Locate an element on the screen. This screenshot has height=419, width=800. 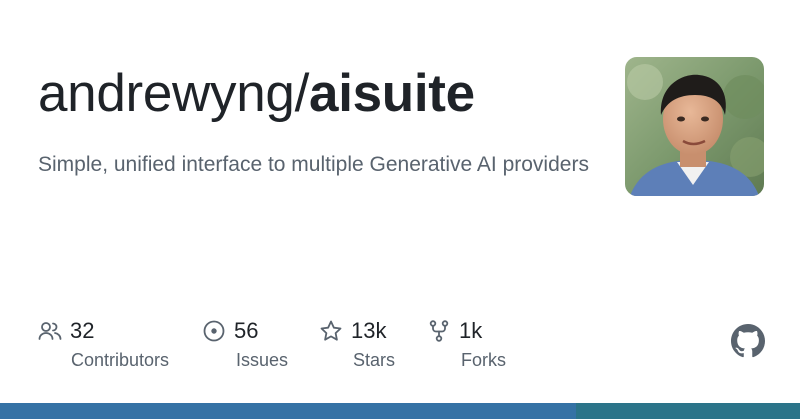
people-icon is located at coordinates (50, 331).